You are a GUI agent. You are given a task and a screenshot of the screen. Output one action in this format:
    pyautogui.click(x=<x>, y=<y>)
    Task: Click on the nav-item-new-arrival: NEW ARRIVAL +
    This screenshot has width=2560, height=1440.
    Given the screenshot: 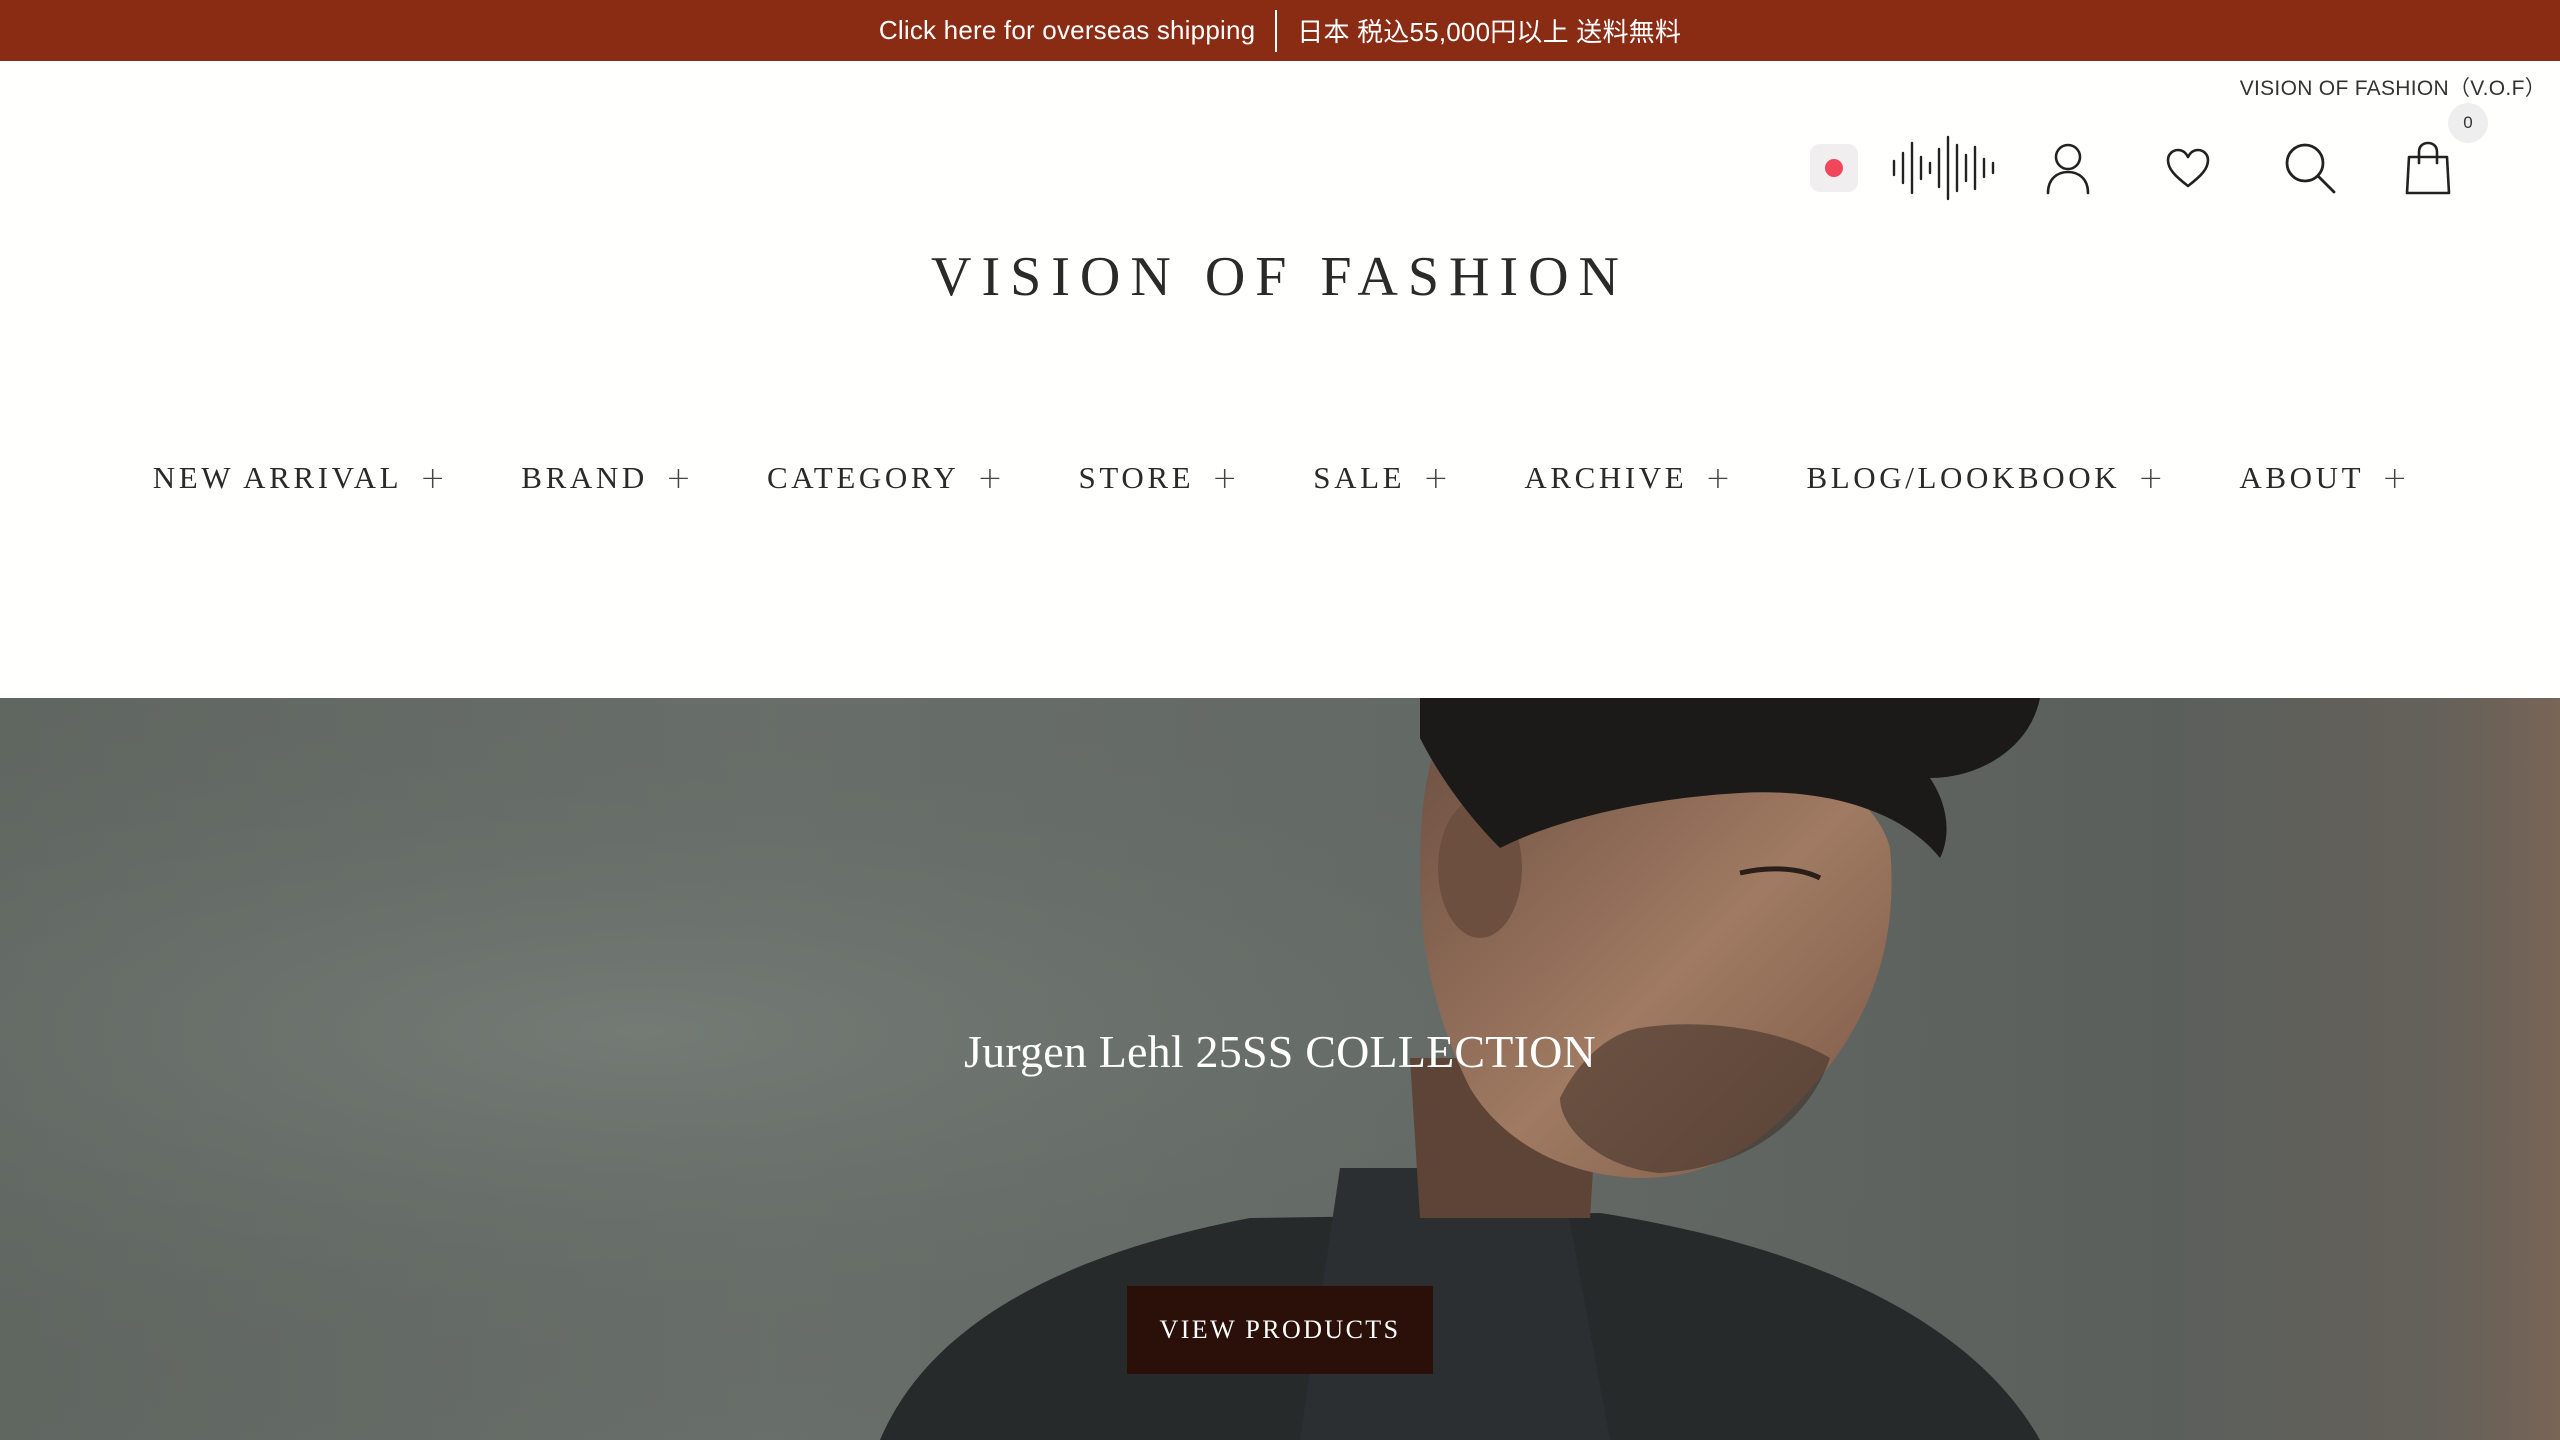 What is the action you would take?
    pyautogui.click(x=299, y=478)
    